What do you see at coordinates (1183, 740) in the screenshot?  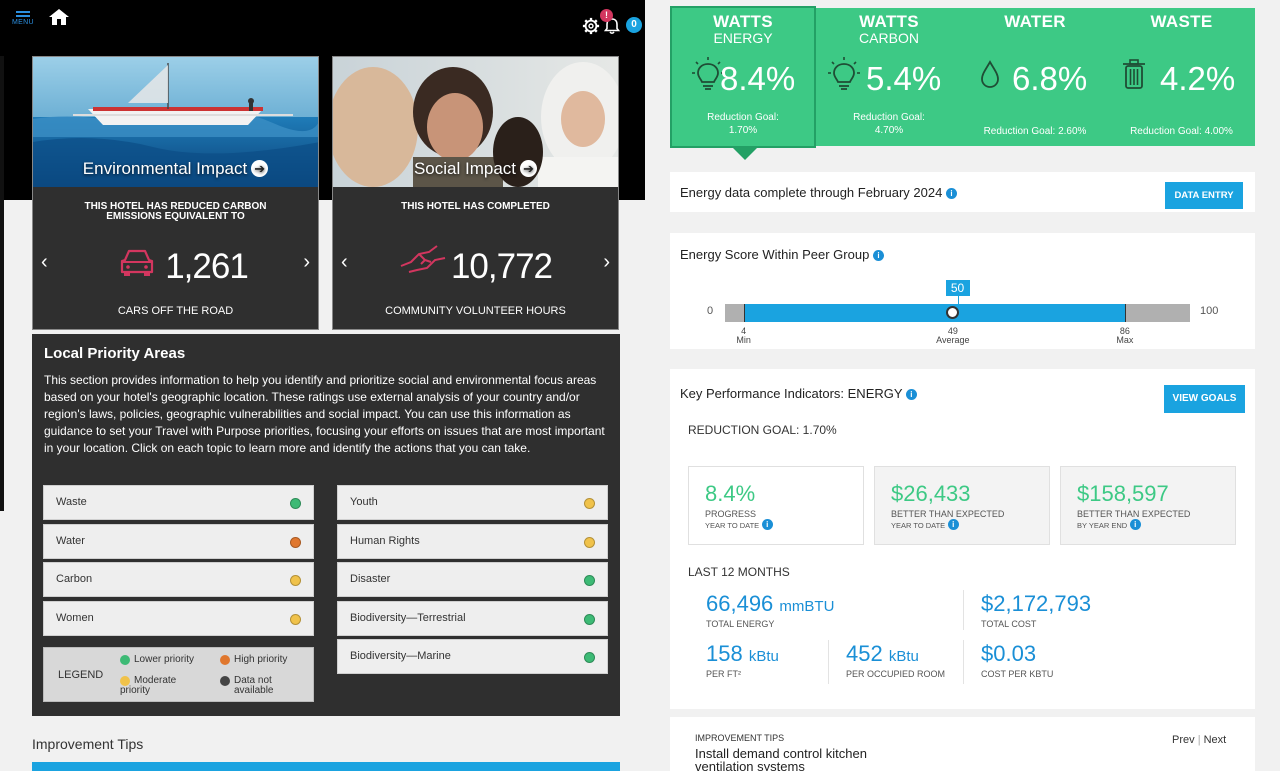 I see `prev-link: Prev` at bounding box center [1183, 740].